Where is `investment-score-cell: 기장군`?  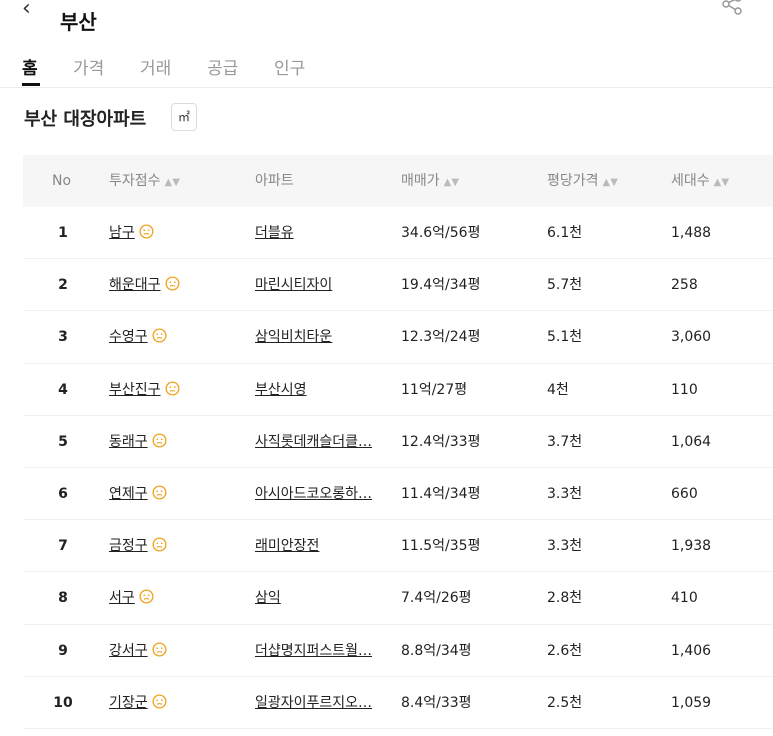
investment-score-cell: 기장군 is located at coordinates (138, 703).